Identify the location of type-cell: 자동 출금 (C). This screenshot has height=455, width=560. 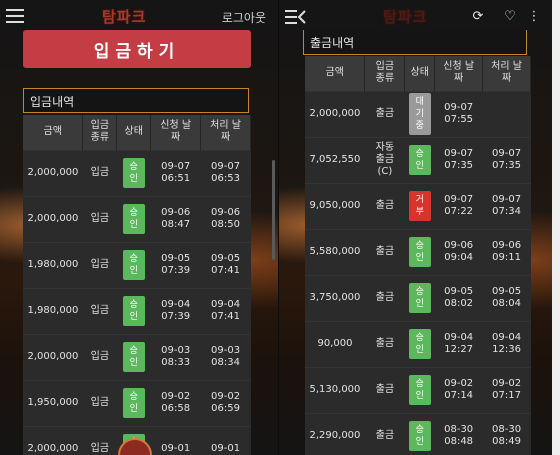
(384, 159).